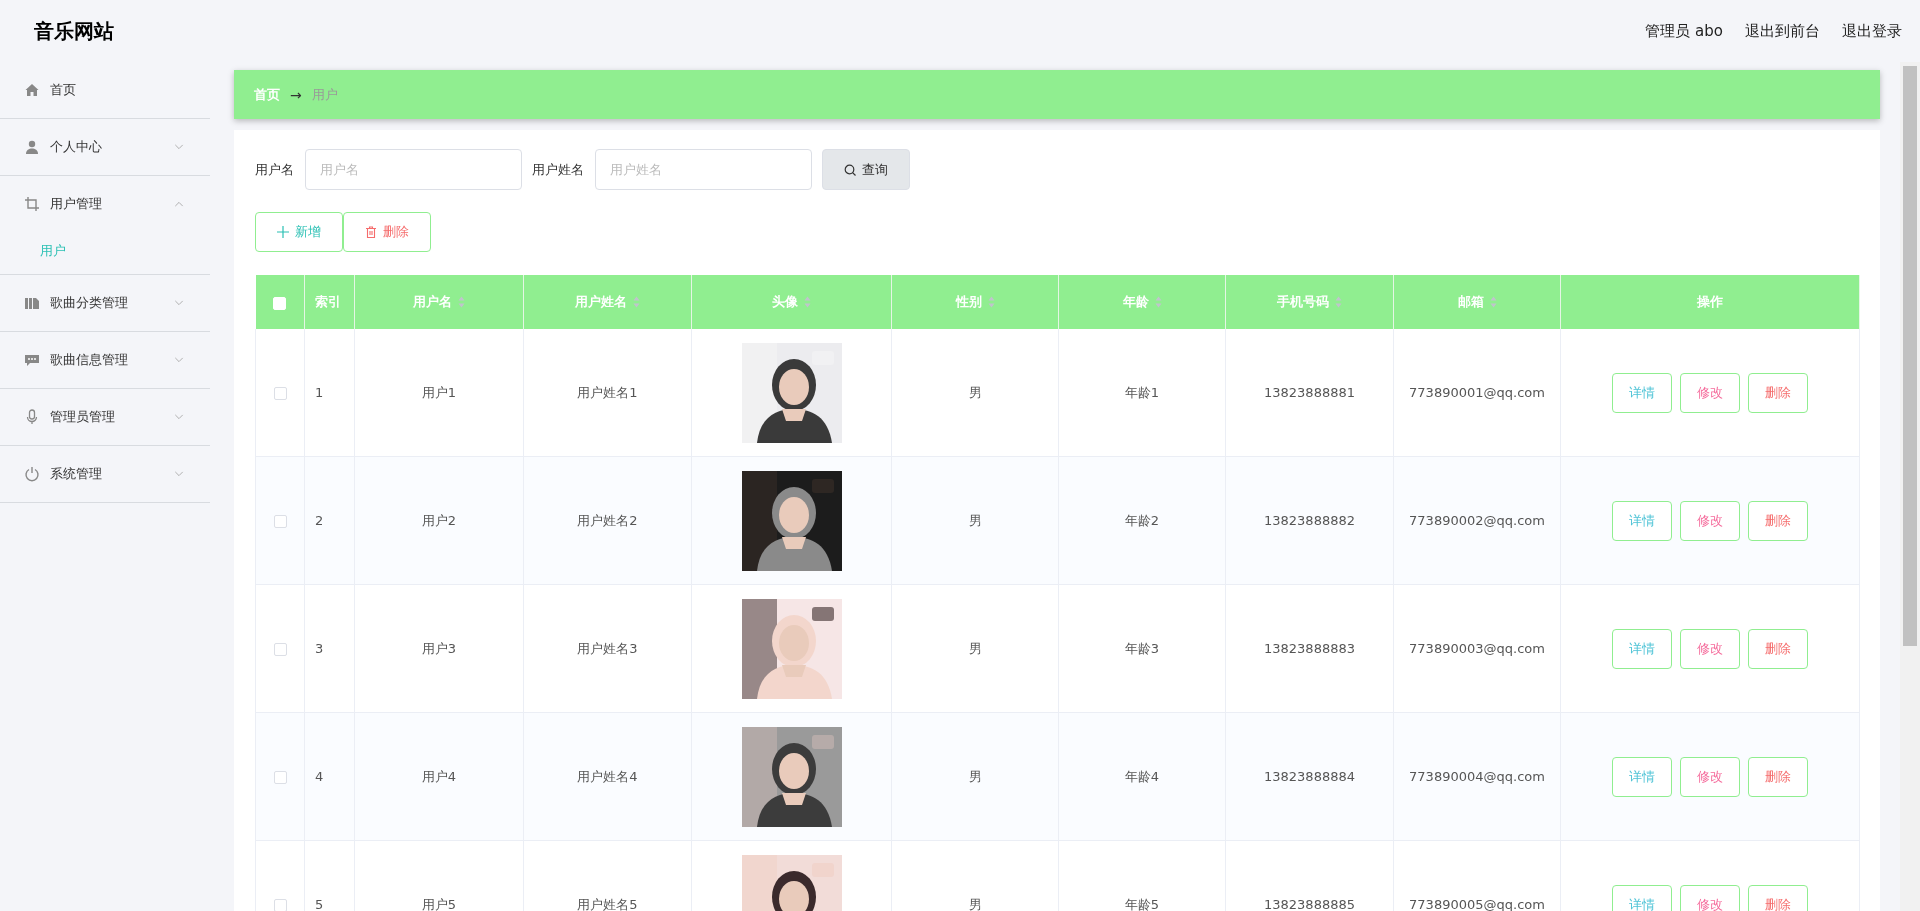 The image size is (1920, 911). What do you see at coordinates (274, 169) in the screenshot?
I see `field-label: 用户名` at bounding box center [274, 169].